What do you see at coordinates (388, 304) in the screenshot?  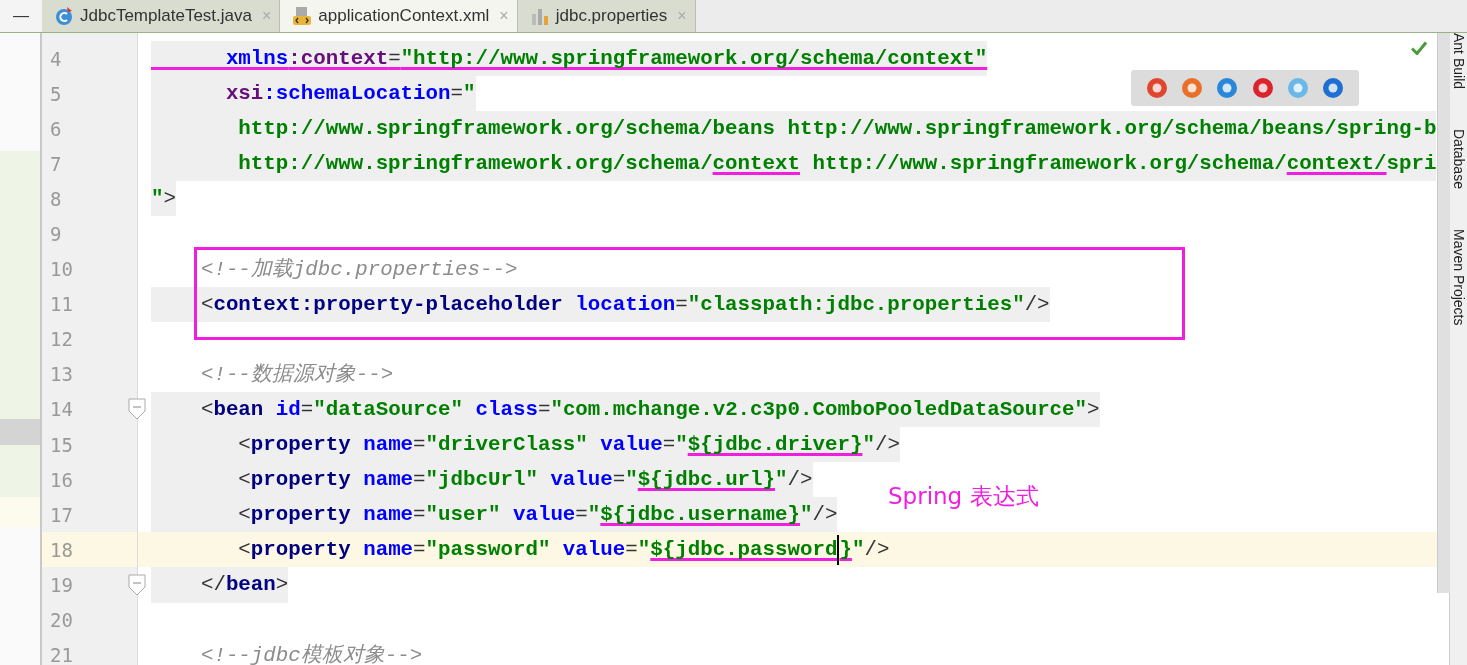 I see `tag-name: context:property-placeholder` at bounding box center [388, 304].